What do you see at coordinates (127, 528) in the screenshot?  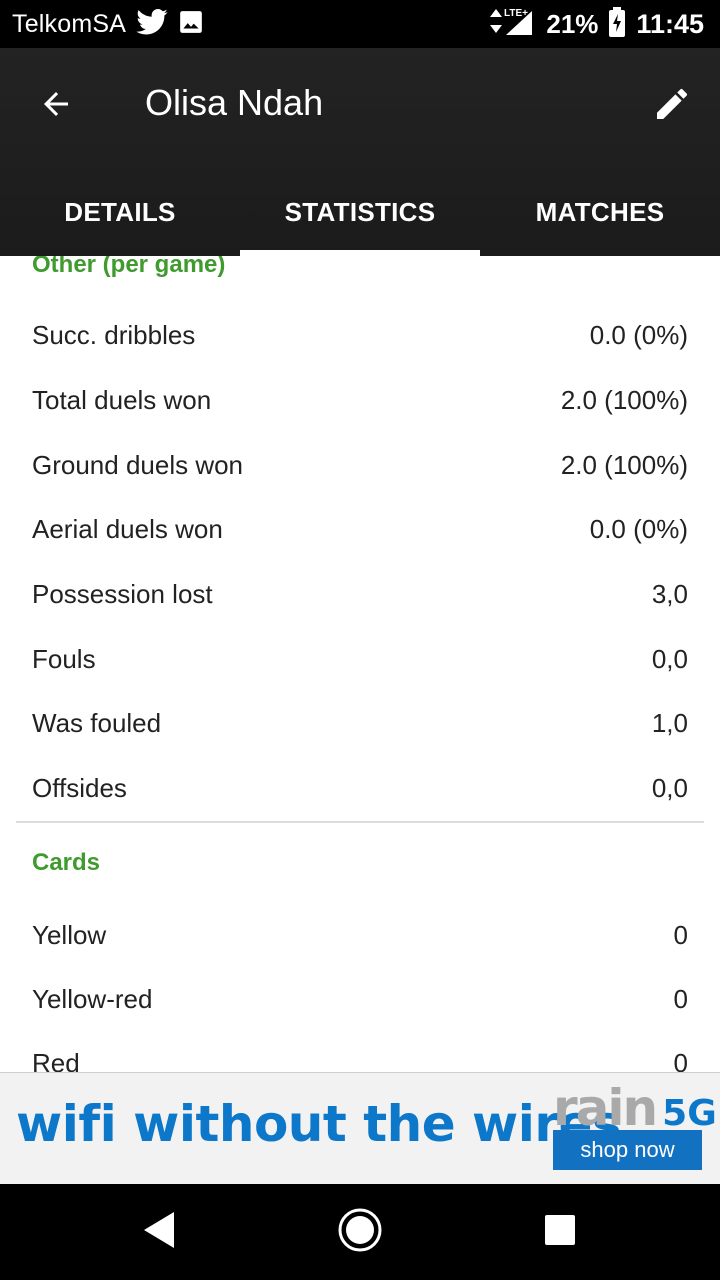 I see `stat-label: Aerial duels won` at bounding box center [127, 528].